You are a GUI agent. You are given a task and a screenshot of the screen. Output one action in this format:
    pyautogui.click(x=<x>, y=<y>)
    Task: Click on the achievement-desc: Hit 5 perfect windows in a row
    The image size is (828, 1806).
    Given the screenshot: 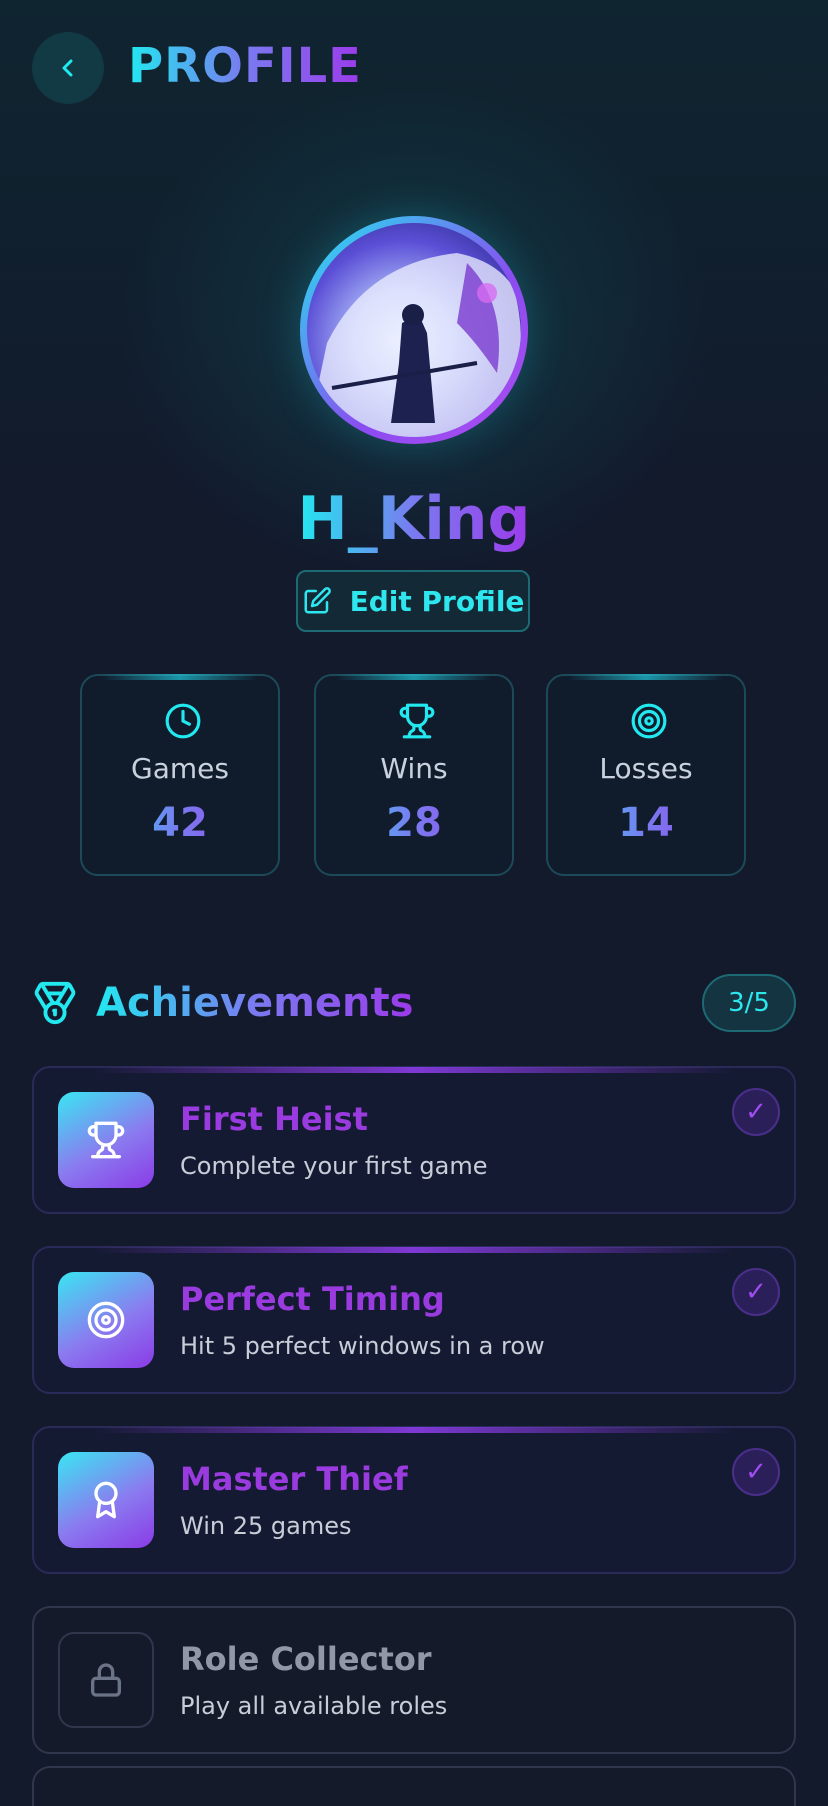 What is the action you would take?
    pyautogui.click(x=362, y=1346)
    